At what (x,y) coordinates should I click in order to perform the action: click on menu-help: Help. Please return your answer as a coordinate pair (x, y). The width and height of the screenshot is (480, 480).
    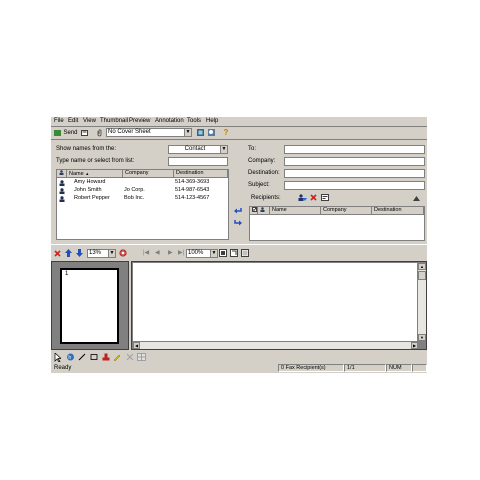
    Looking at the image, I should click on (212, 121).